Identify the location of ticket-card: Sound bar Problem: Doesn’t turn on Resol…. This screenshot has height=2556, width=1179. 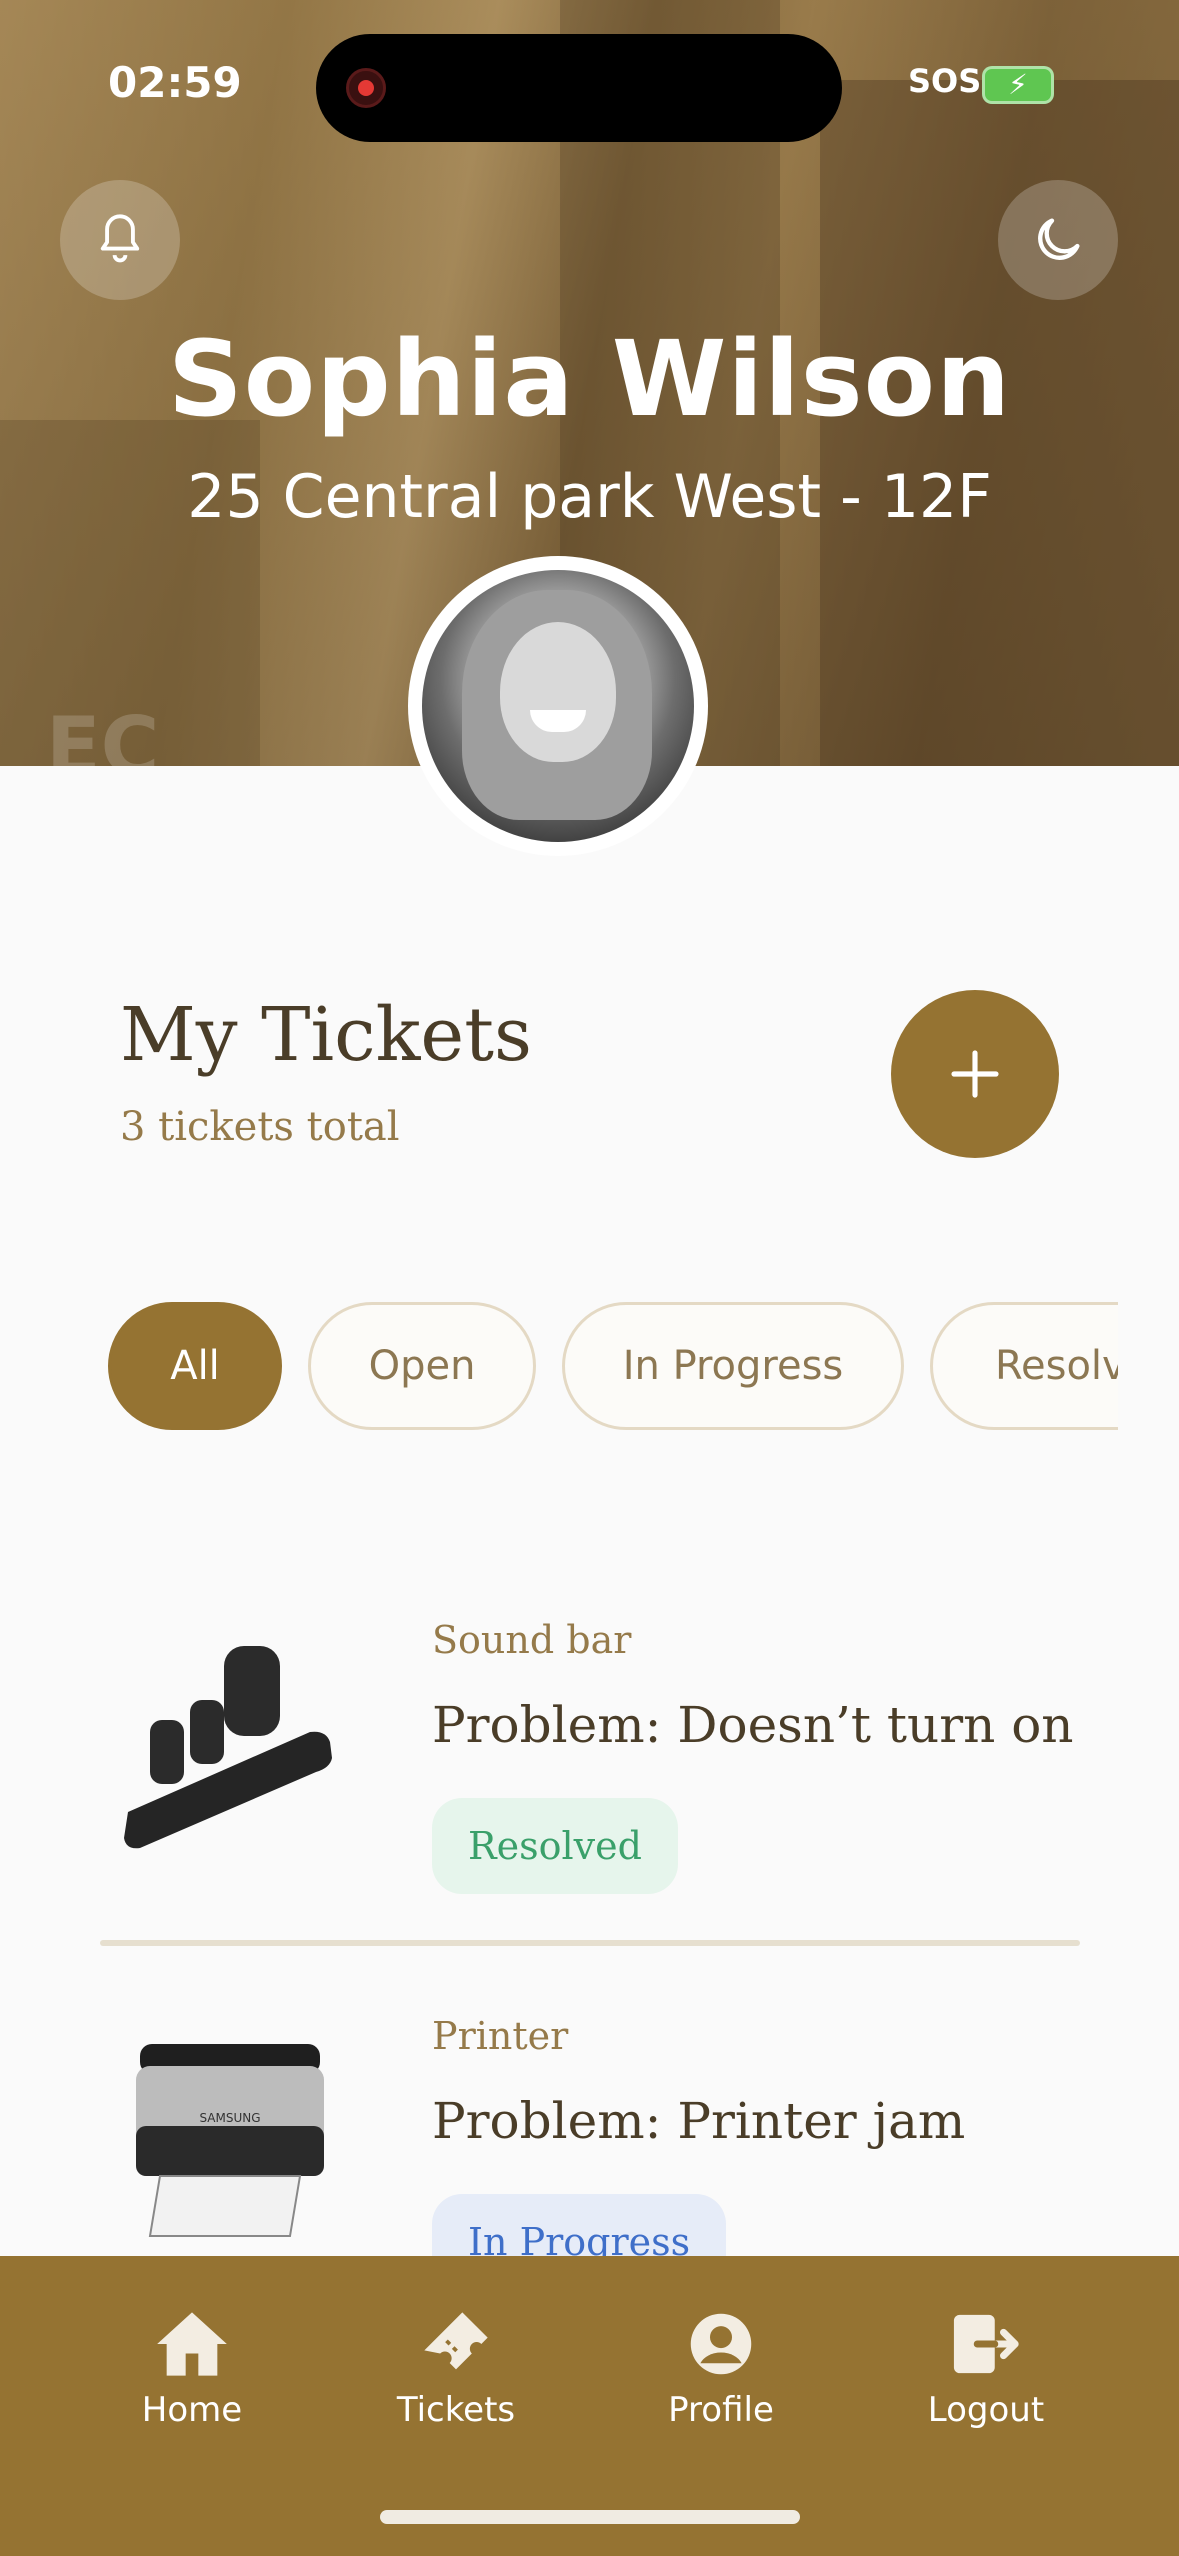
(590, 1750).